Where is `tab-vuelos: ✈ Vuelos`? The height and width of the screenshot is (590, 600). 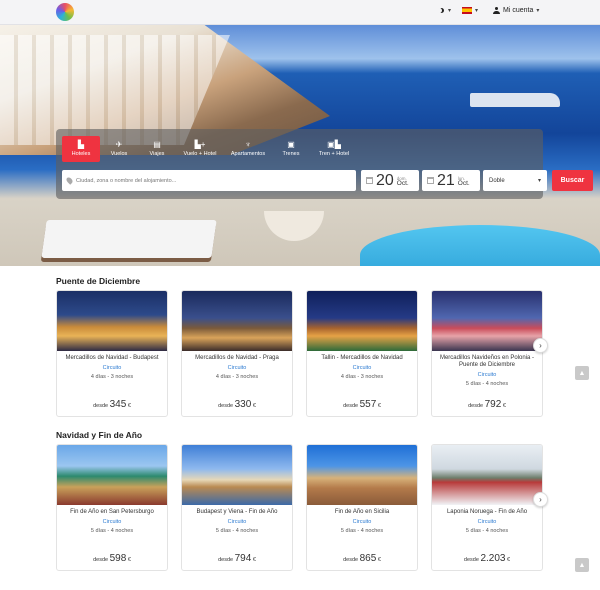 tab-vuelos: ✈ Vuelos is located at coordinates (119, 149).